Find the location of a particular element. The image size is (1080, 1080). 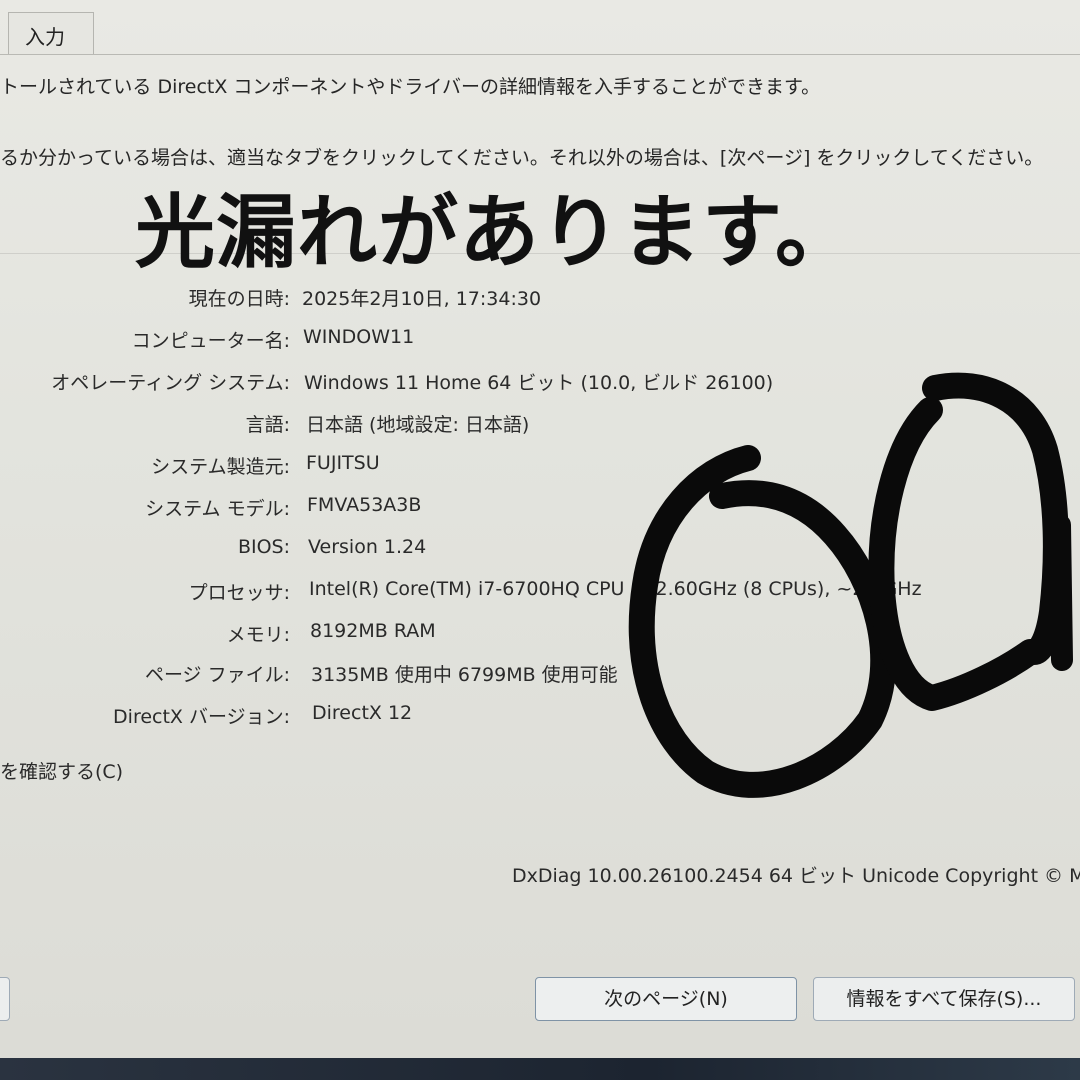

info-label: BIOS: is located at coordinates (263, 547).